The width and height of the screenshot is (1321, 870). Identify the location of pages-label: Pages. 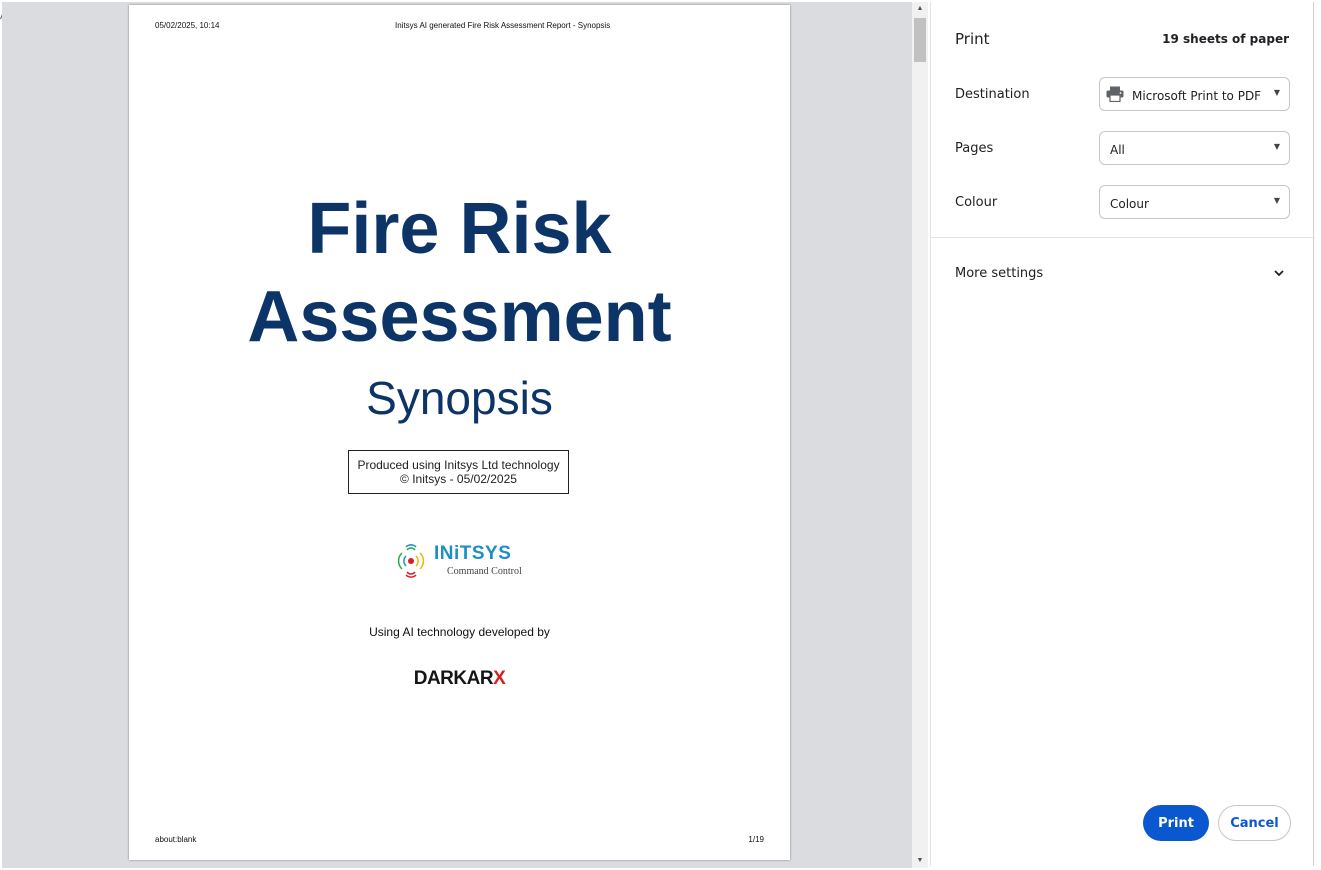
(974, 148).